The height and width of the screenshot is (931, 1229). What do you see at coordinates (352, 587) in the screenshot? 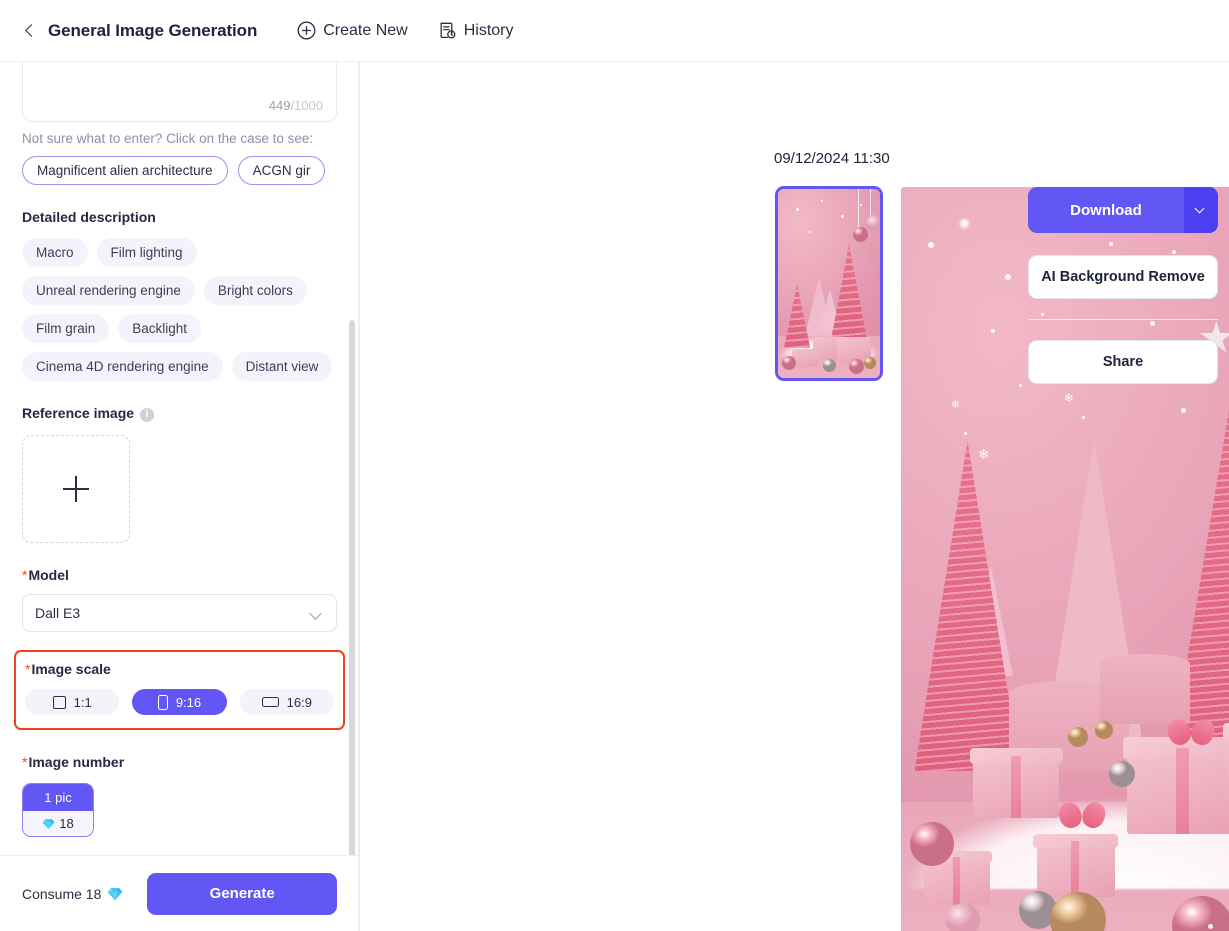
I see `settings-scrollbar-thumb` at bounding box center [352, 587].